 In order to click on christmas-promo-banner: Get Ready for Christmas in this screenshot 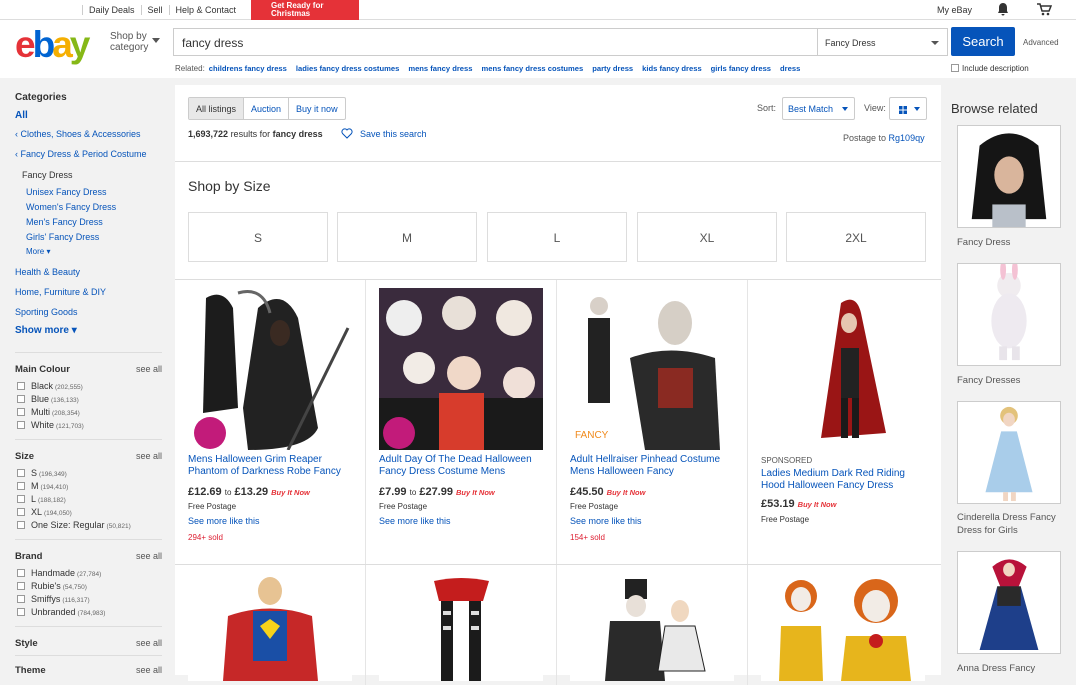, I will do `click(305, 10)`.